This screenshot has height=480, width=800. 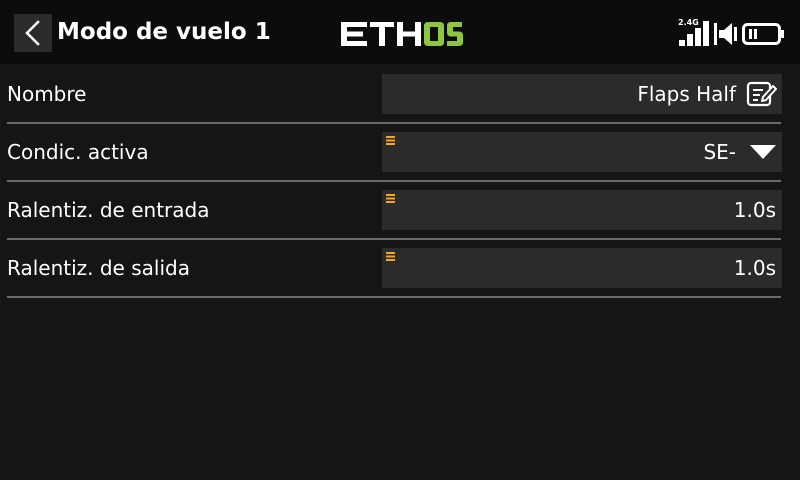 What do you see at coordinates (582, 94) in the screenshot?
I see `name-field: Flaps Half` at bounding box center [582, 94].